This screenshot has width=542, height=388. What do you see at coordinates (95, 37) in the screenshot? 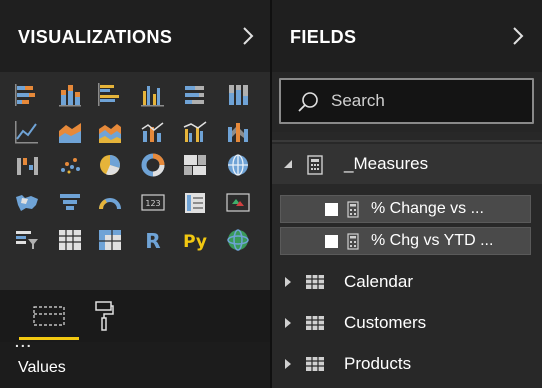
I see `visualizations-title: VISUALIZATIONS` at bounding box center [95, 37].